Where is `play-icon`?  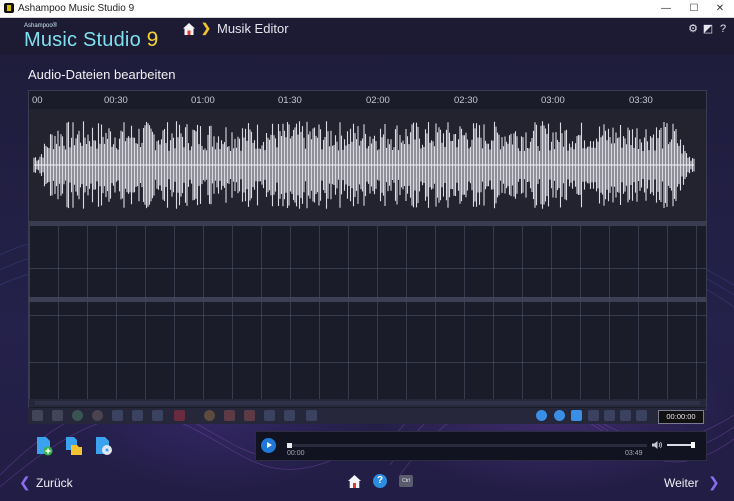 play-icon is located at coordinates (269, 445).